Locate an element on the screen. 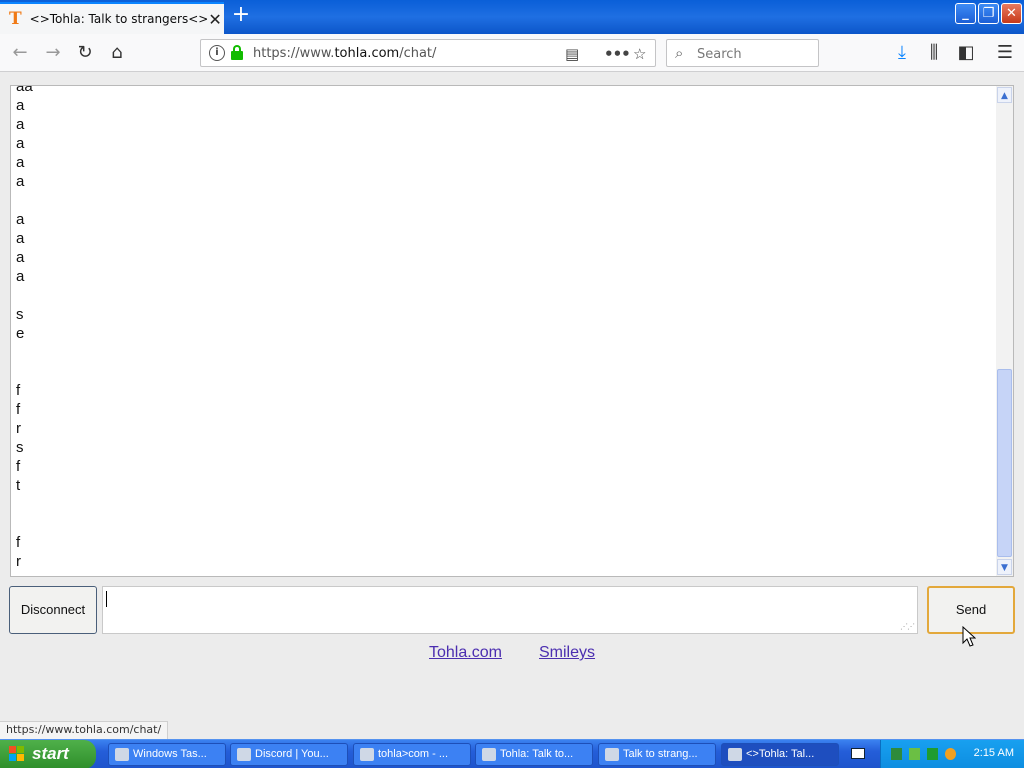 The width and height of the screenshot is (1024, 768). url-bar: i https://www.tohla.com/chat/ ▤ ••• ☆ is located at coordinates (428, 53).